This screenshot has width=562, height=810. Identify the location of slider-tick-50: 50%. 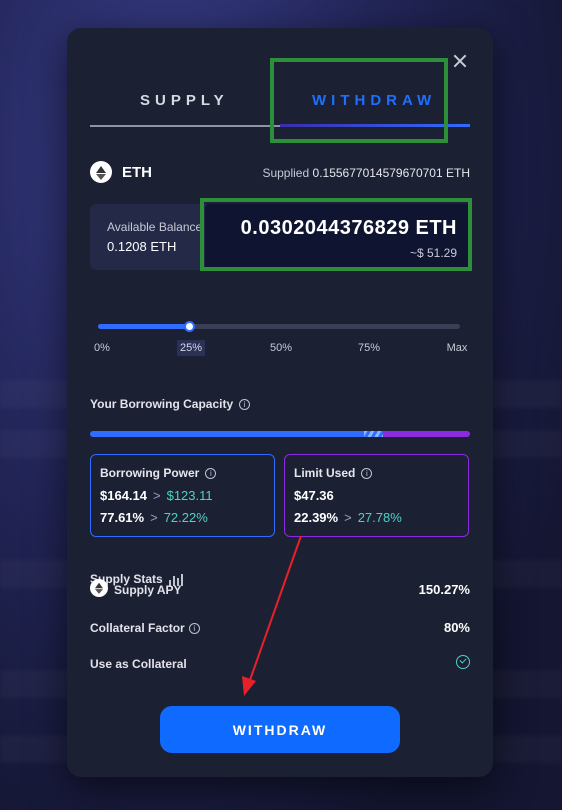
(281, 348).